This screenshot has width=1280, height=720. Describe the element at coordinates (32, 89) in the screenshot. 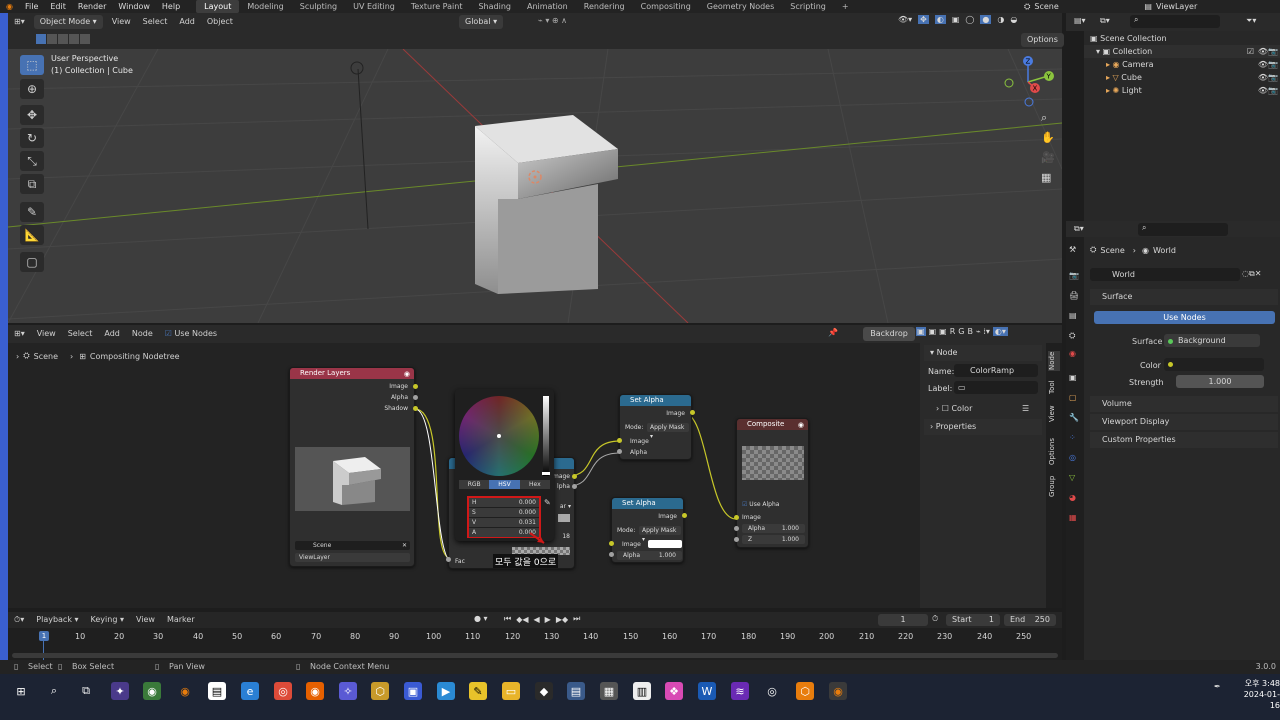

I see `cursor-tool: ⊕` at that location.